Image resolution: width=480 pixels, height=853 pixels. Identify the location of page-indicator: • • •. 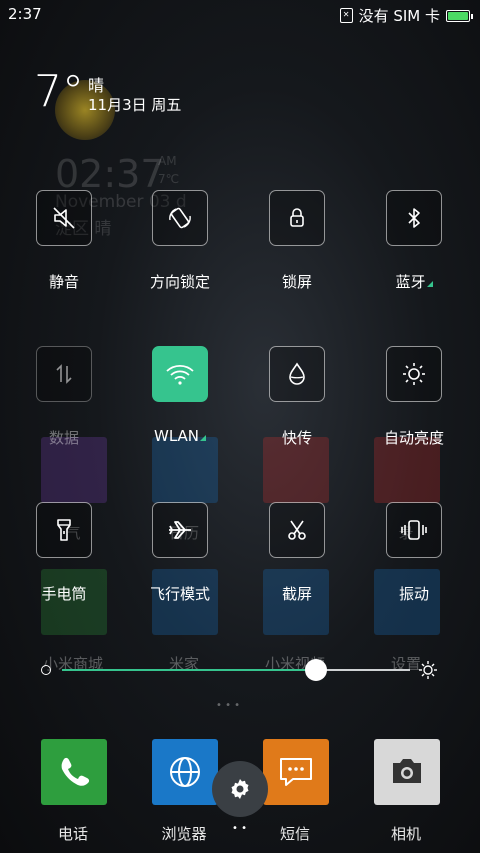
(228, 705).